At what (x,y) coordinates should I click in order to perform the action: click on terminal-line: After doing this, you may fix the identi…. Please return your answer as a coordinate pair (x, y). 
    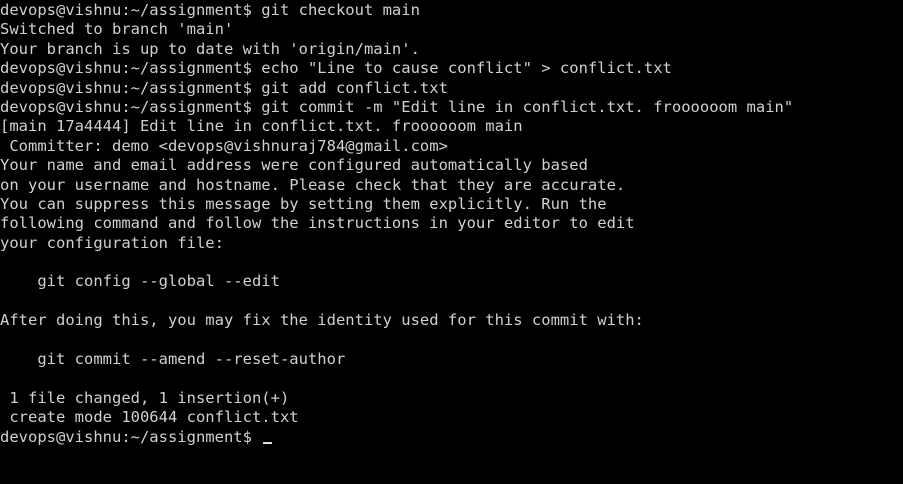
    Looking at the image, I should click on (322, 320).